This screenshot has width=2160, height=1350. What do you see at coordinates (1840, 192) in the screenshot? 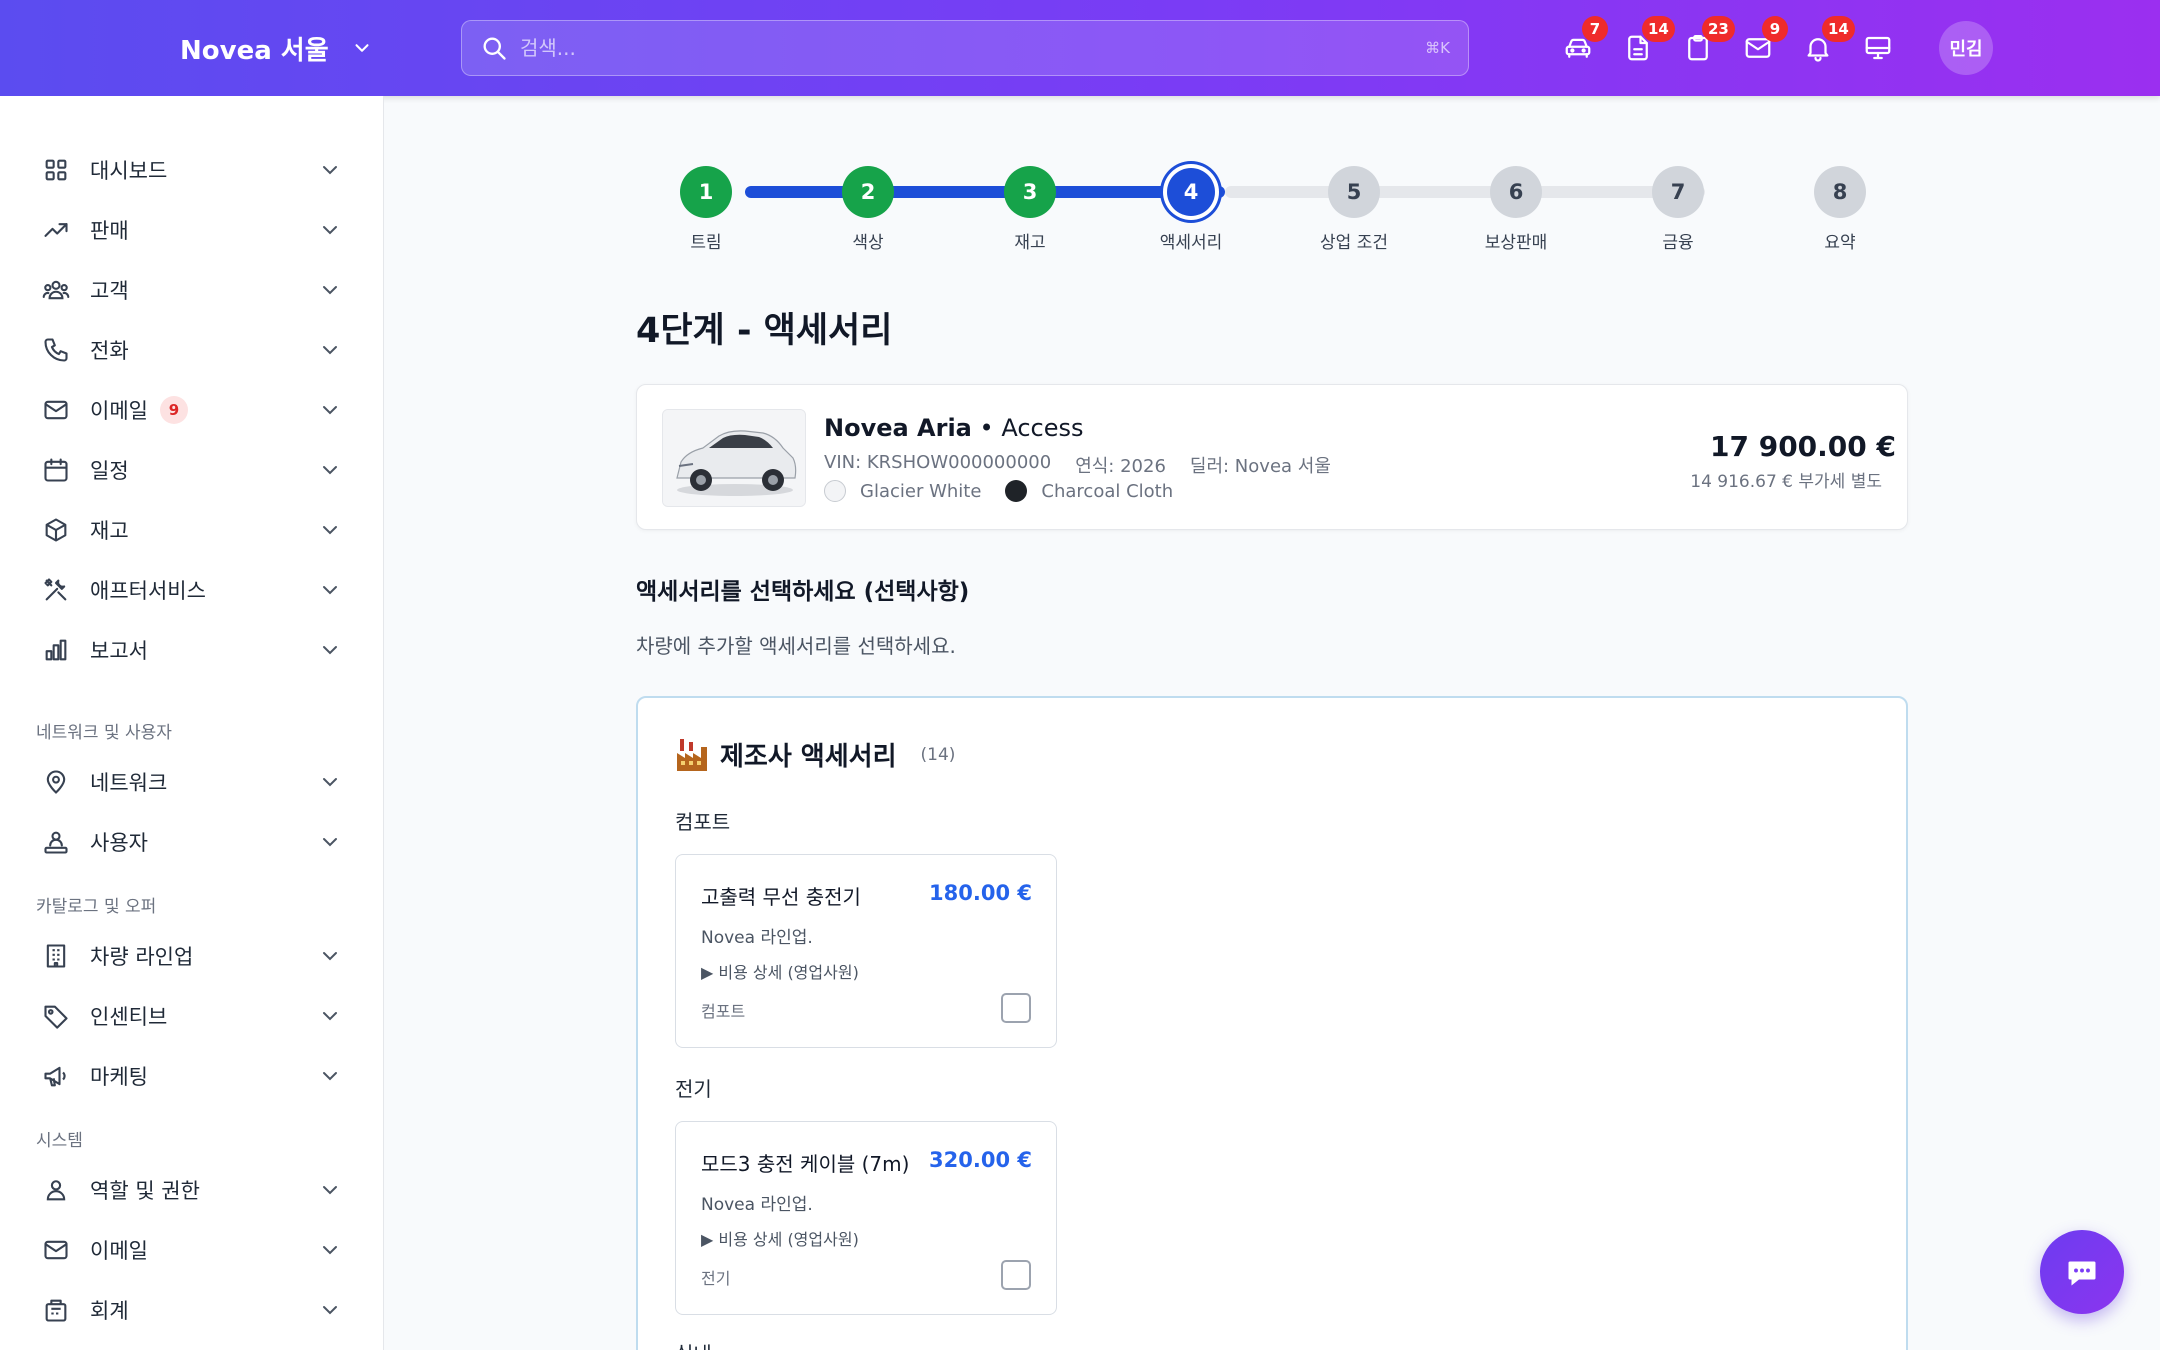
I see `step-8: 8` at bounding box center [1840, 192].